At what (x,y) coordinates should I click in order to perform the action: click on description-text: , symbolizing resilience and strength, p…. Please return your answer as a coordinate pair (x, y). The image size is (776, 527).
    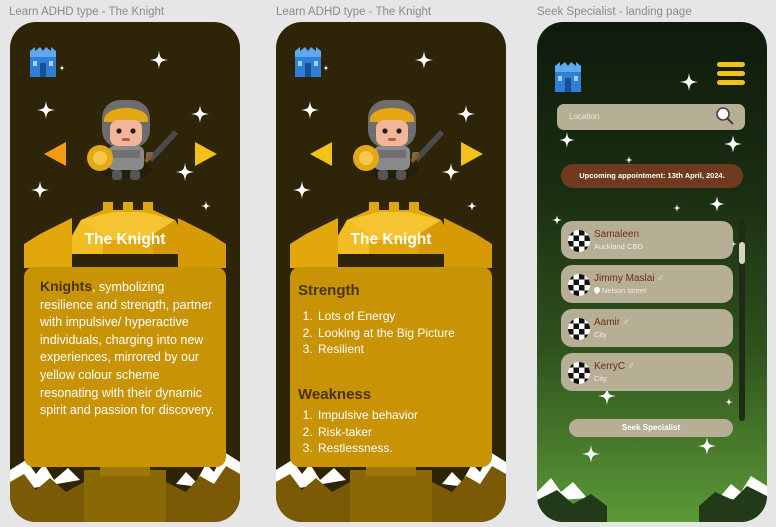
    Looking at the image, I should click on (127, 349).